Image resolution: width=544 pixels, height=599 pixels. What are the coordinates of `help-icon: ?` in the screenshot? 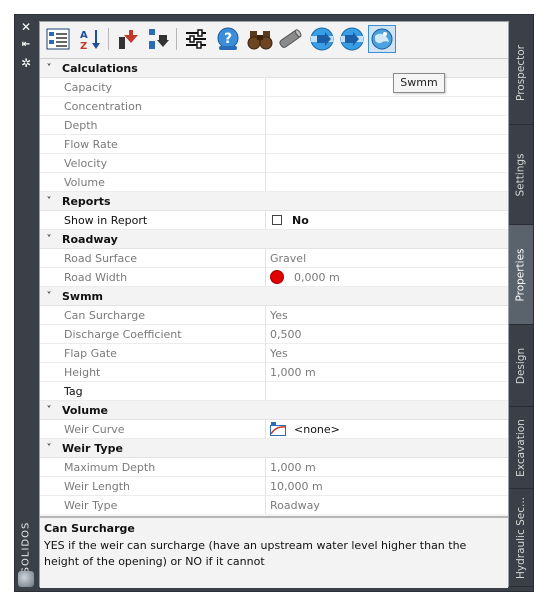 It's located at (228, 39).